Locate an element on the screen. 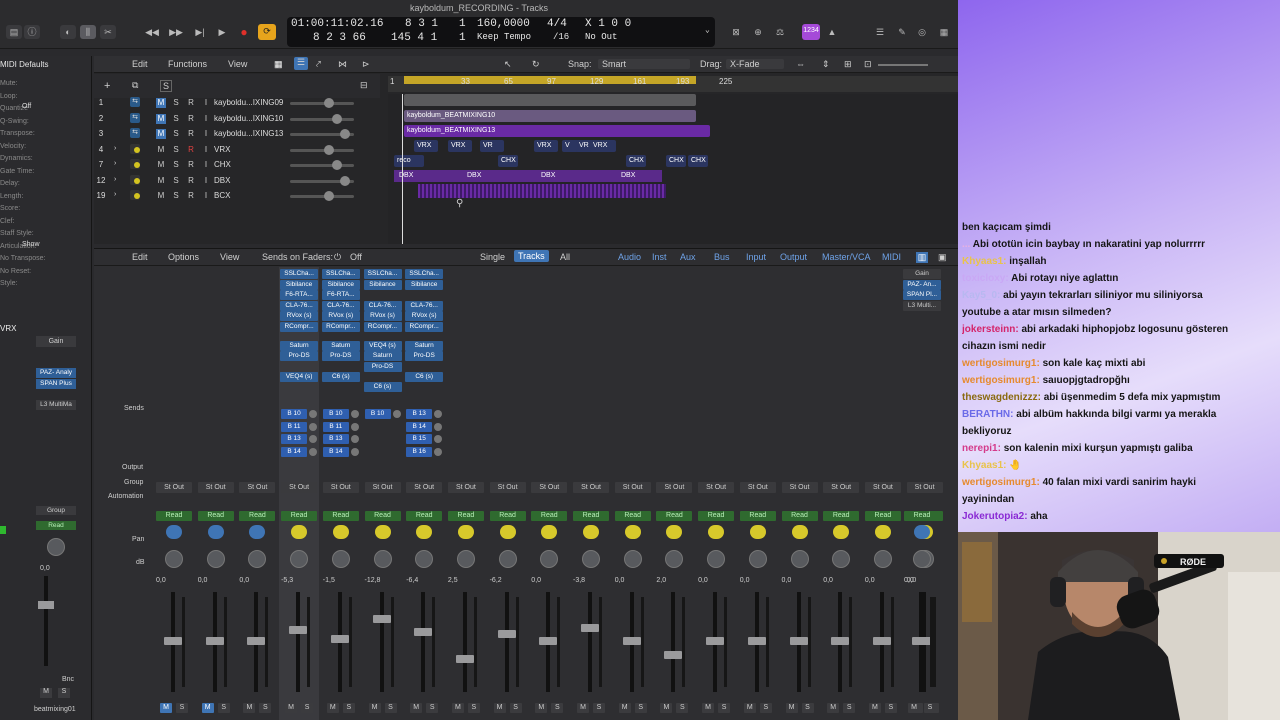  editors-icon: ✂ is located at coordinates (108, 32).